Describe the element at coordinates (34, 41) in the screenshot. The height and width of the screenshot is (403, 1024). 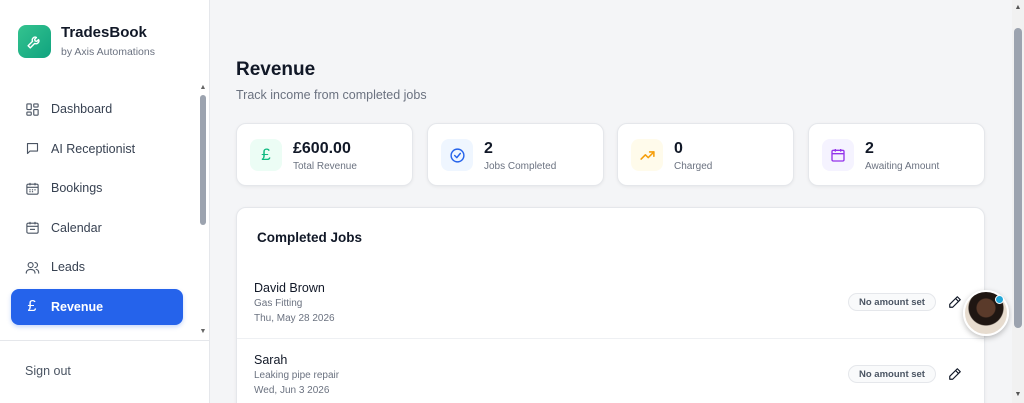
I see `wrench-icon` at that location.